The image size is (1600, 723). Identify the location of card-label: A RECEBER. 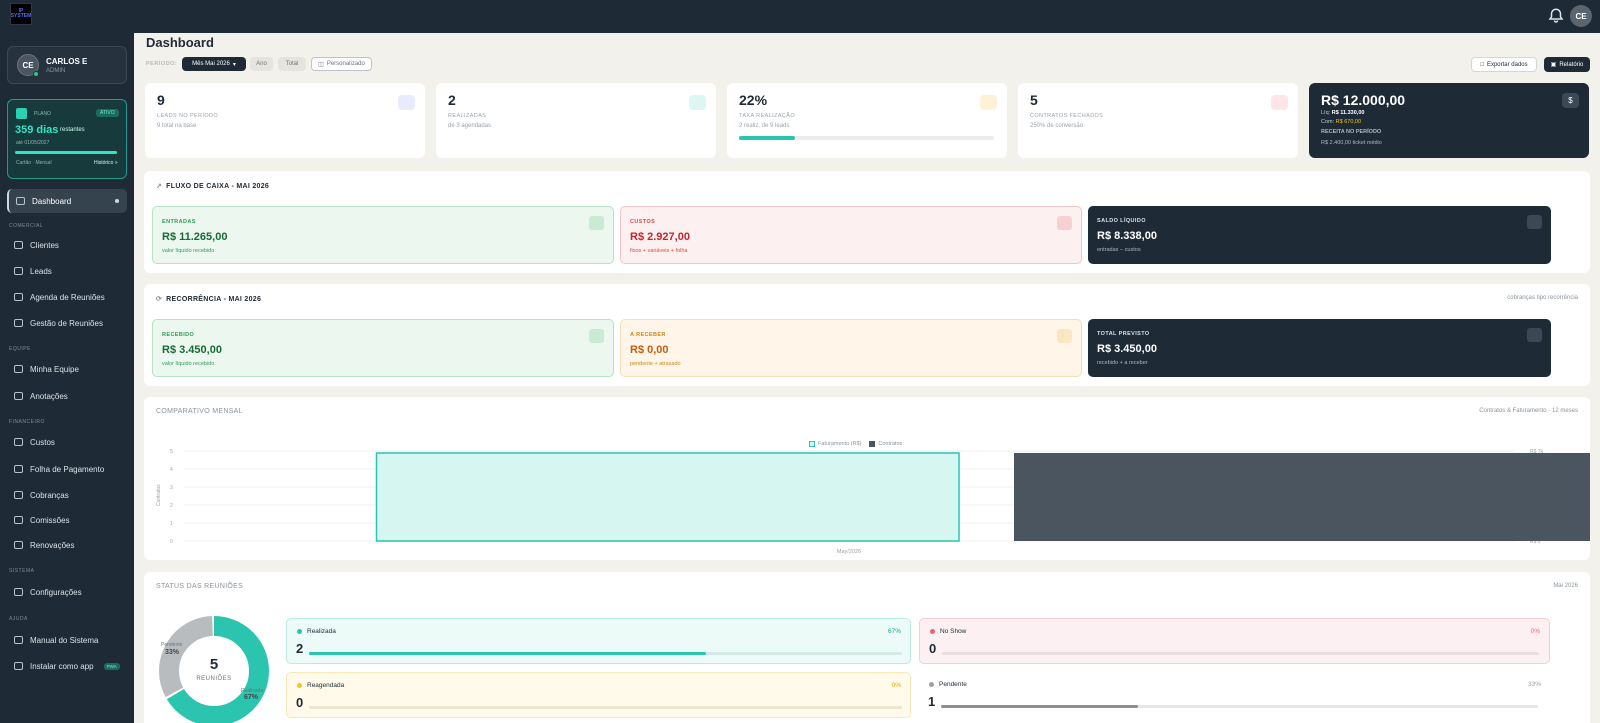
(648, 335).